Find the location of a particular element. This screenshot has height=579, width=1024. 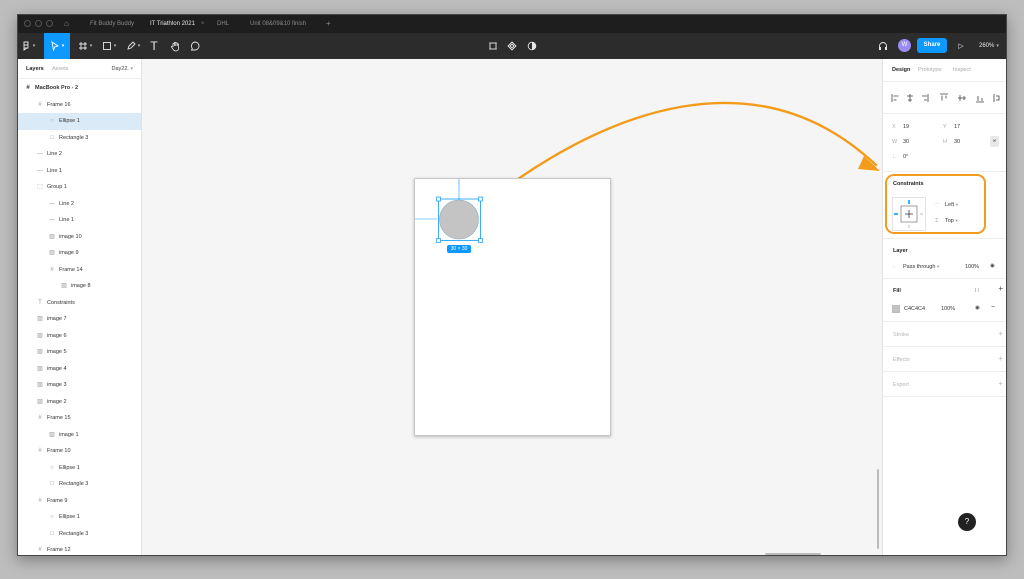

layer-row: ▨ image 4 is located at coordinates (79, 369).